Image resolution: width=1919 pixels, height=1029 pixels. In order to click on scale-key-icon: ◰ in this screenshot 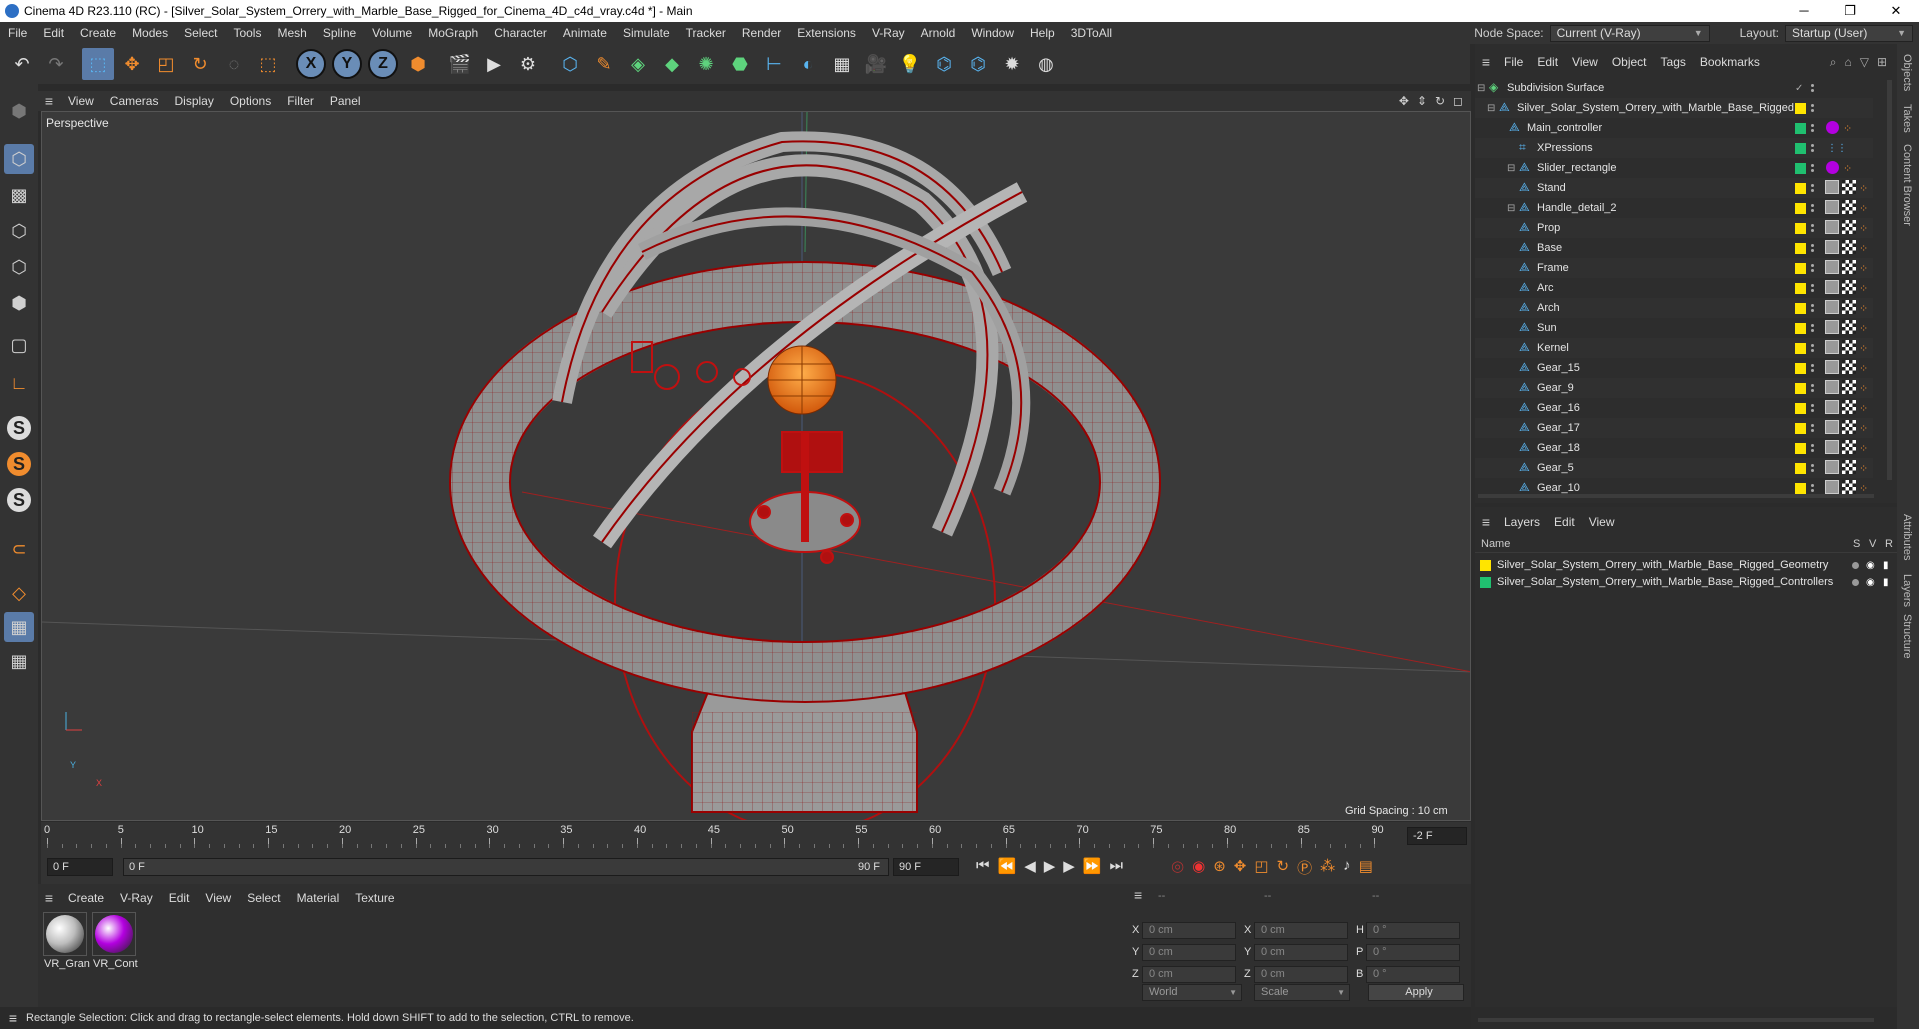, I will do `click(1261, 867)`.